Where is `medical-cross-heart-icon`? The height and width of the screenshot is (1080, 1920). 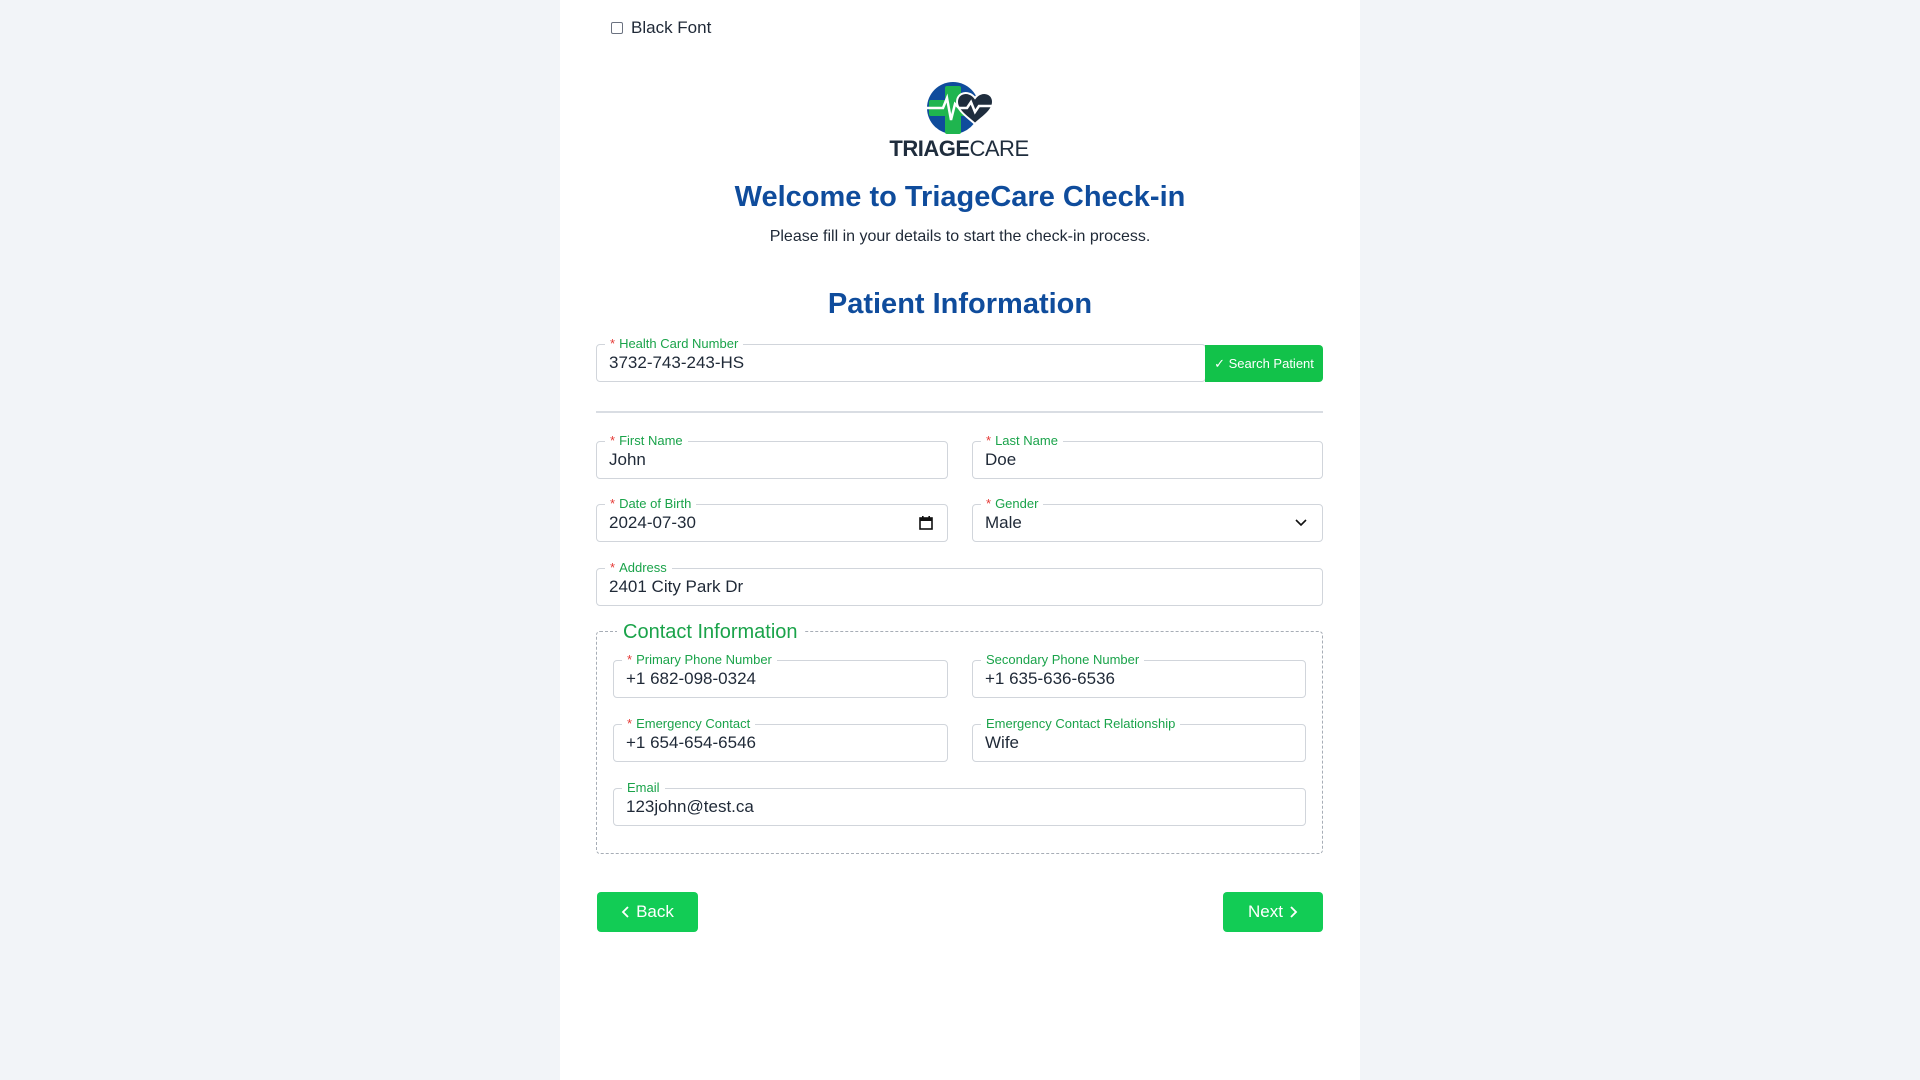
medical-cross-heart-icon is located at coordinates (960, 108).